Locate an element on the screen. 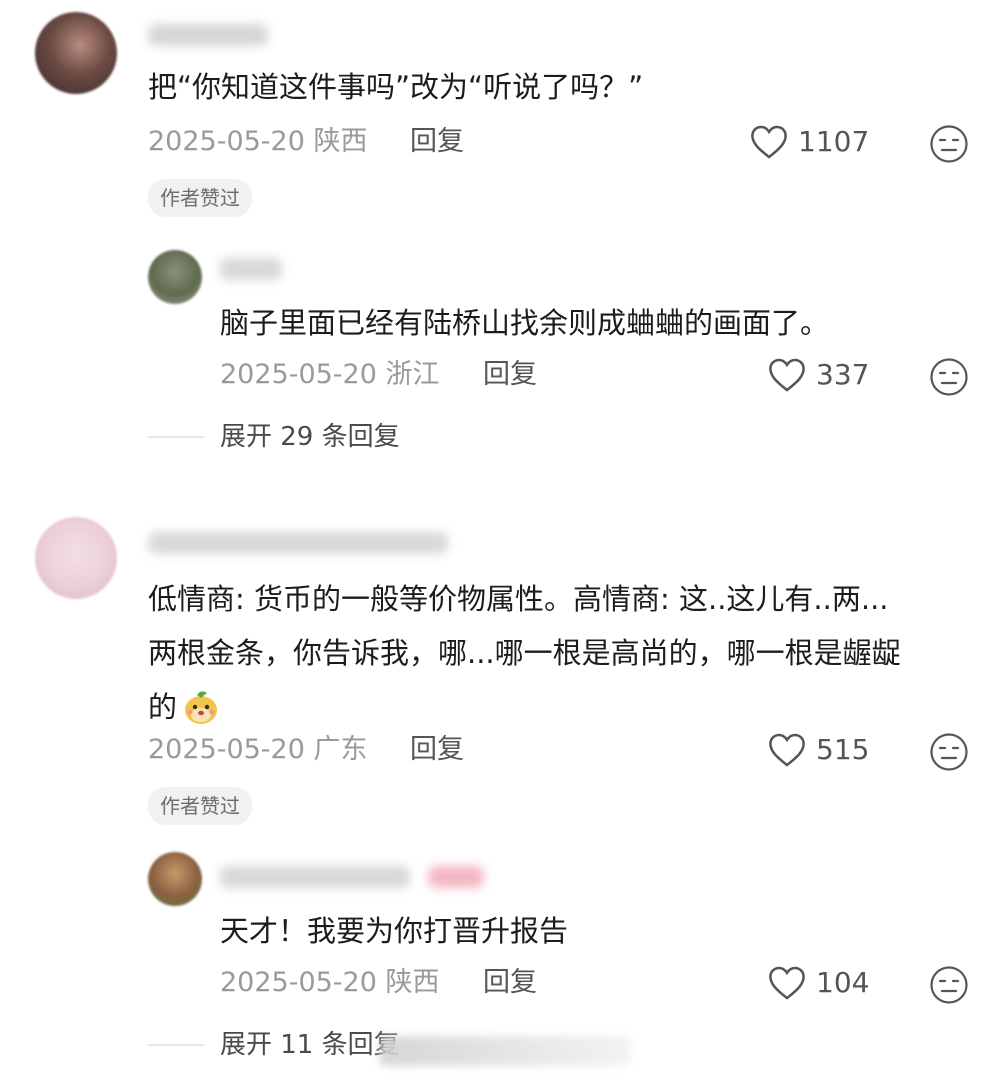 The image size is (1006, 1080). comment-text-line: 两根金条，你告诉我，哪...哪一根是高尚的，哪一根是龌龊 is located at coordinates (524, 653).